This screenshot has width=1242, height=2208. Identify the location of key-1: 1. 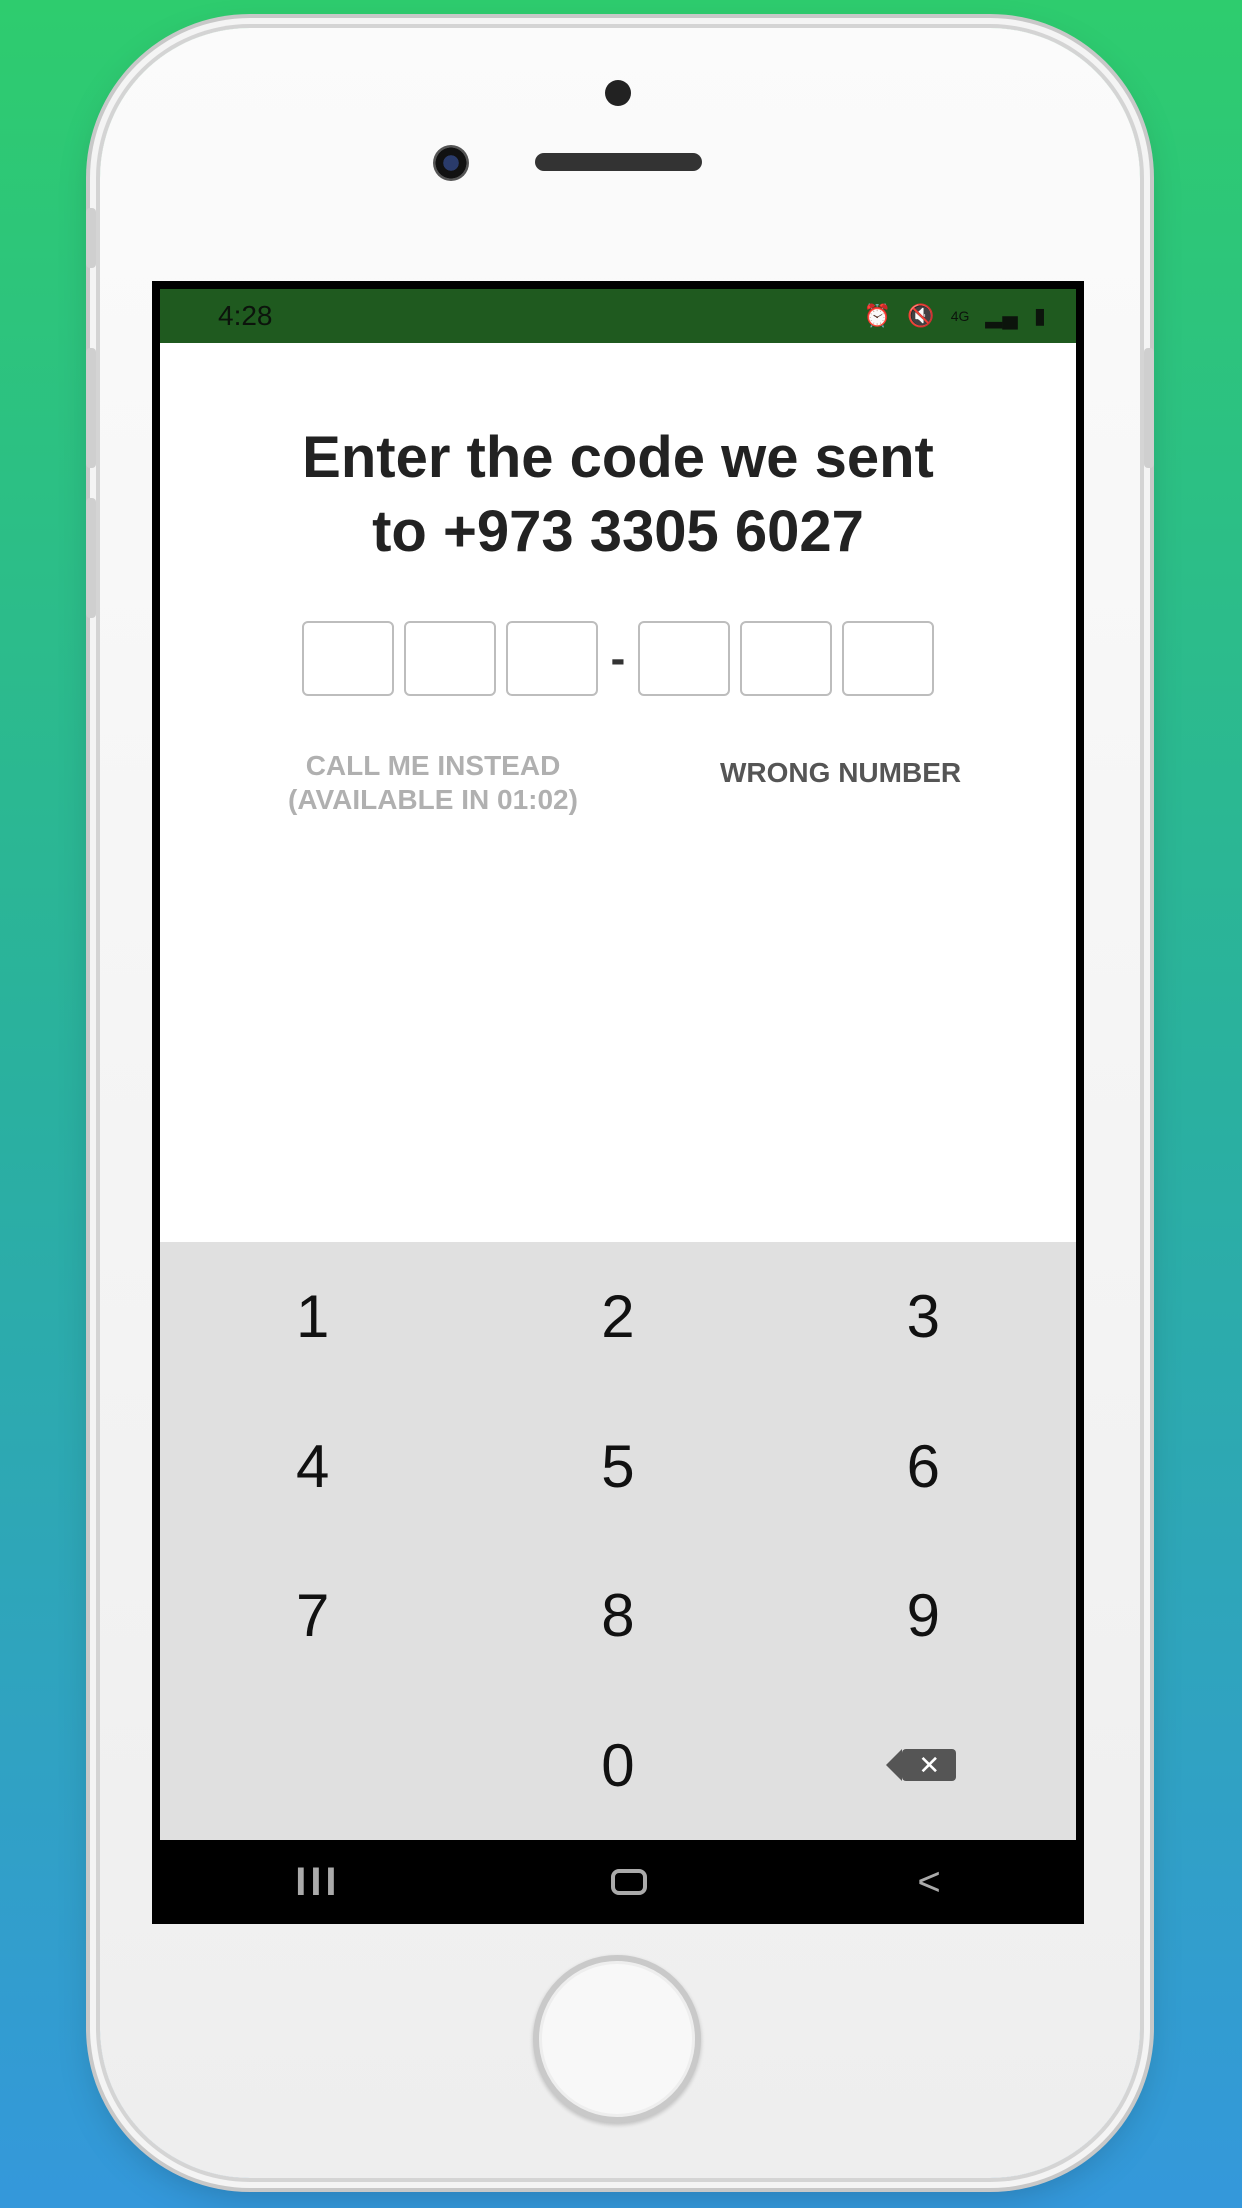
(312, 1317).